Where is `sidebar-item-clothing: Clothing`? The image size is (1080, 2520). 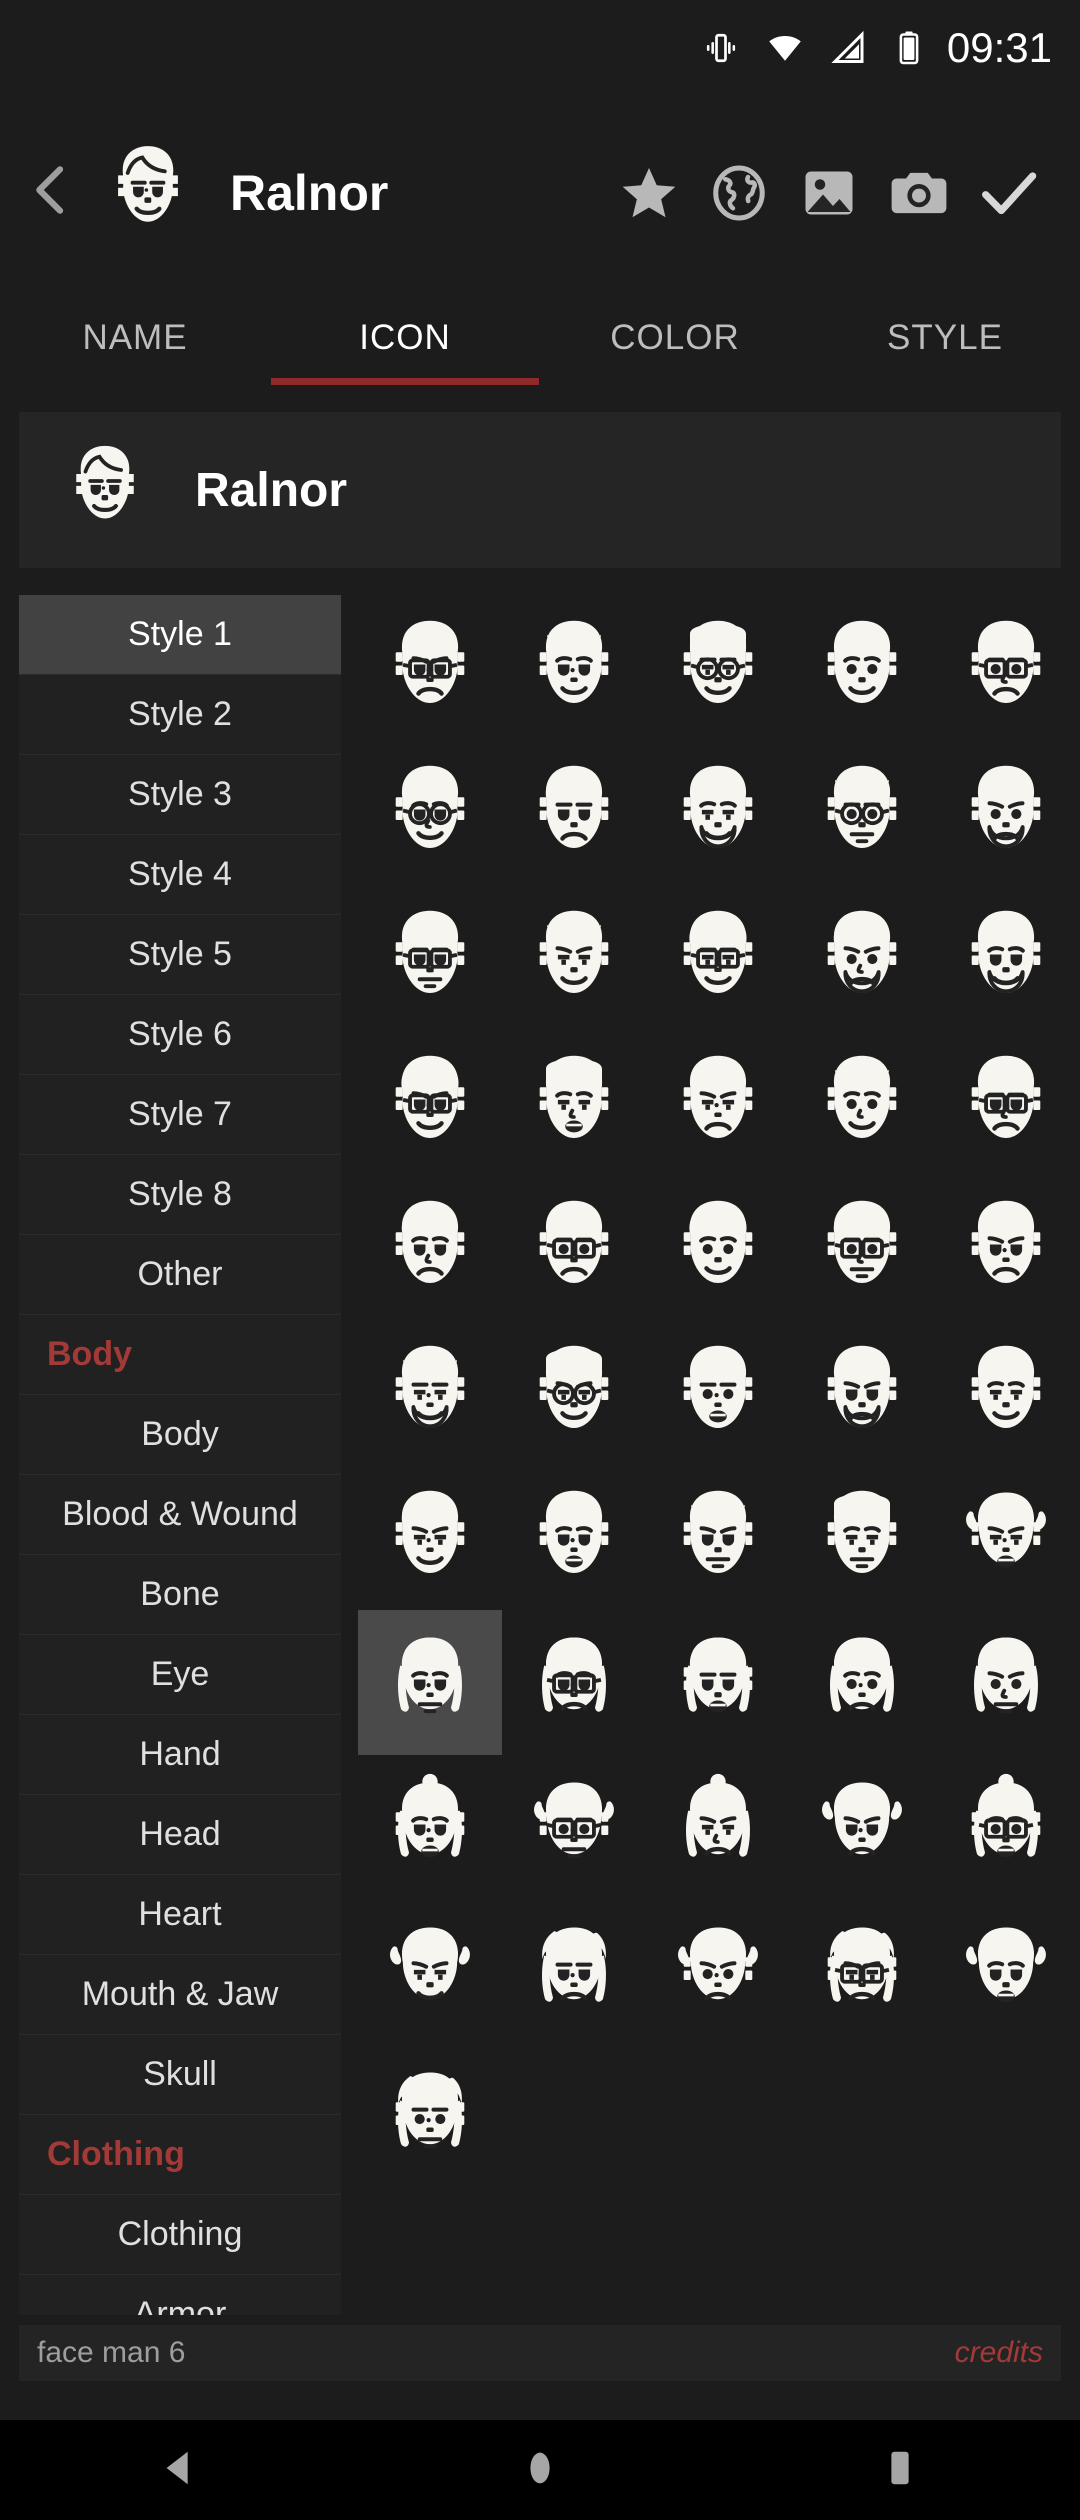
sidebar-item-clothing: Clothing is located at coordinates (180, 2235).